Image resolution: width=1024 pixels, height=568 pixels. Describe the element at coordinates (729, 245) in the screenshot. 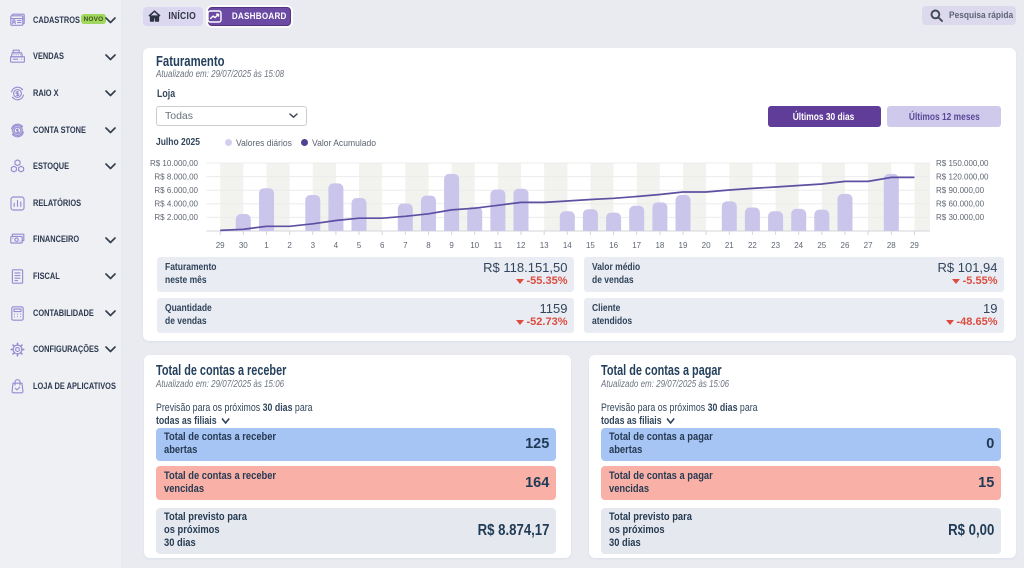

I see `svg-text: 21` at that location.